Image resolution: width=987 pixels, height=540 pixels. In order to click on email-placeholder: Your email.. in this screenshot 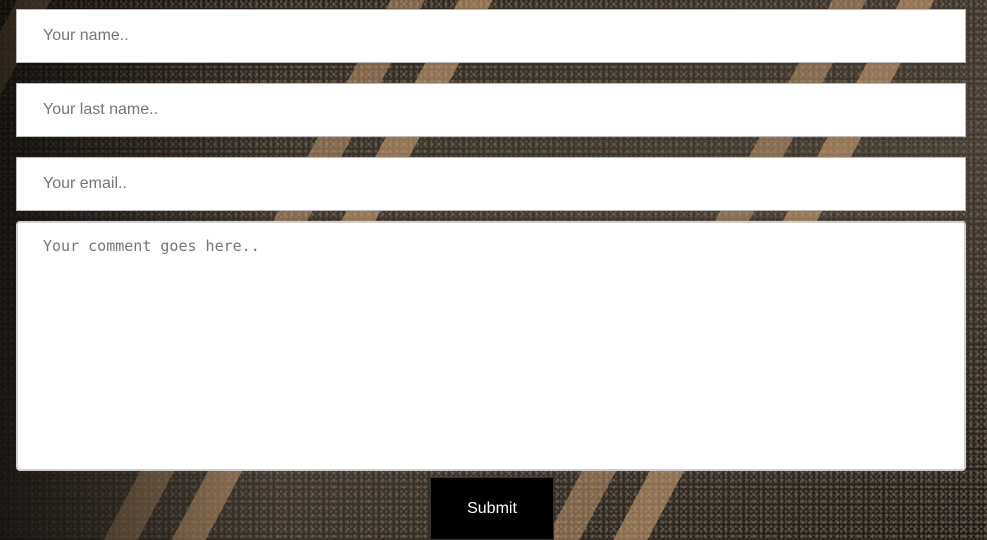, I will do `click(85, 183)`.